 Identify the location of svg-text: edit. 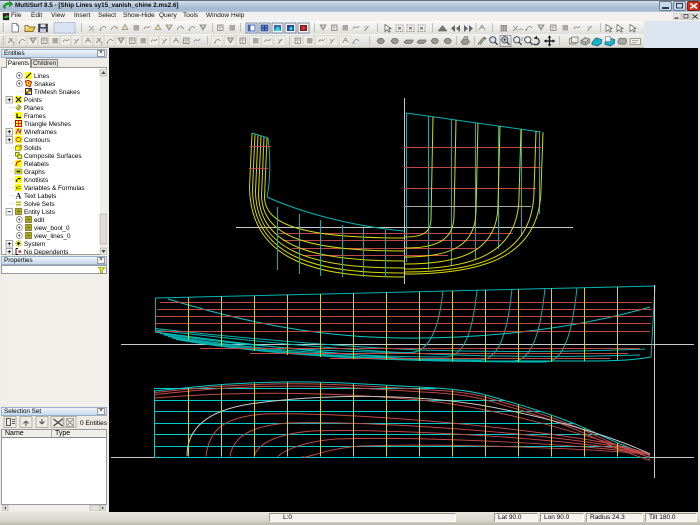
(39, 220).